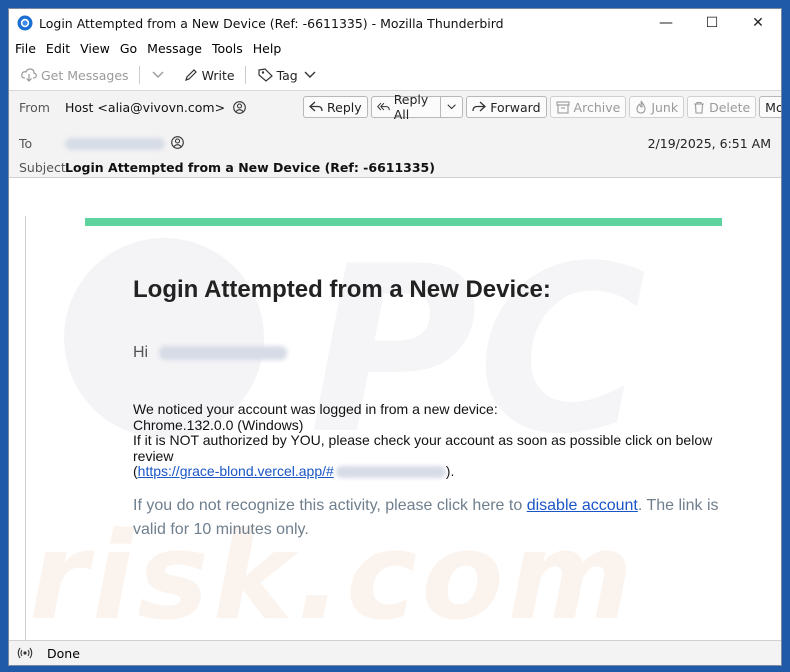 The height and width of the screenshot is (672, 790). Describe the element at coordinates (344, 107) in the screenshot. I see `reply-label: Reply` at that location.